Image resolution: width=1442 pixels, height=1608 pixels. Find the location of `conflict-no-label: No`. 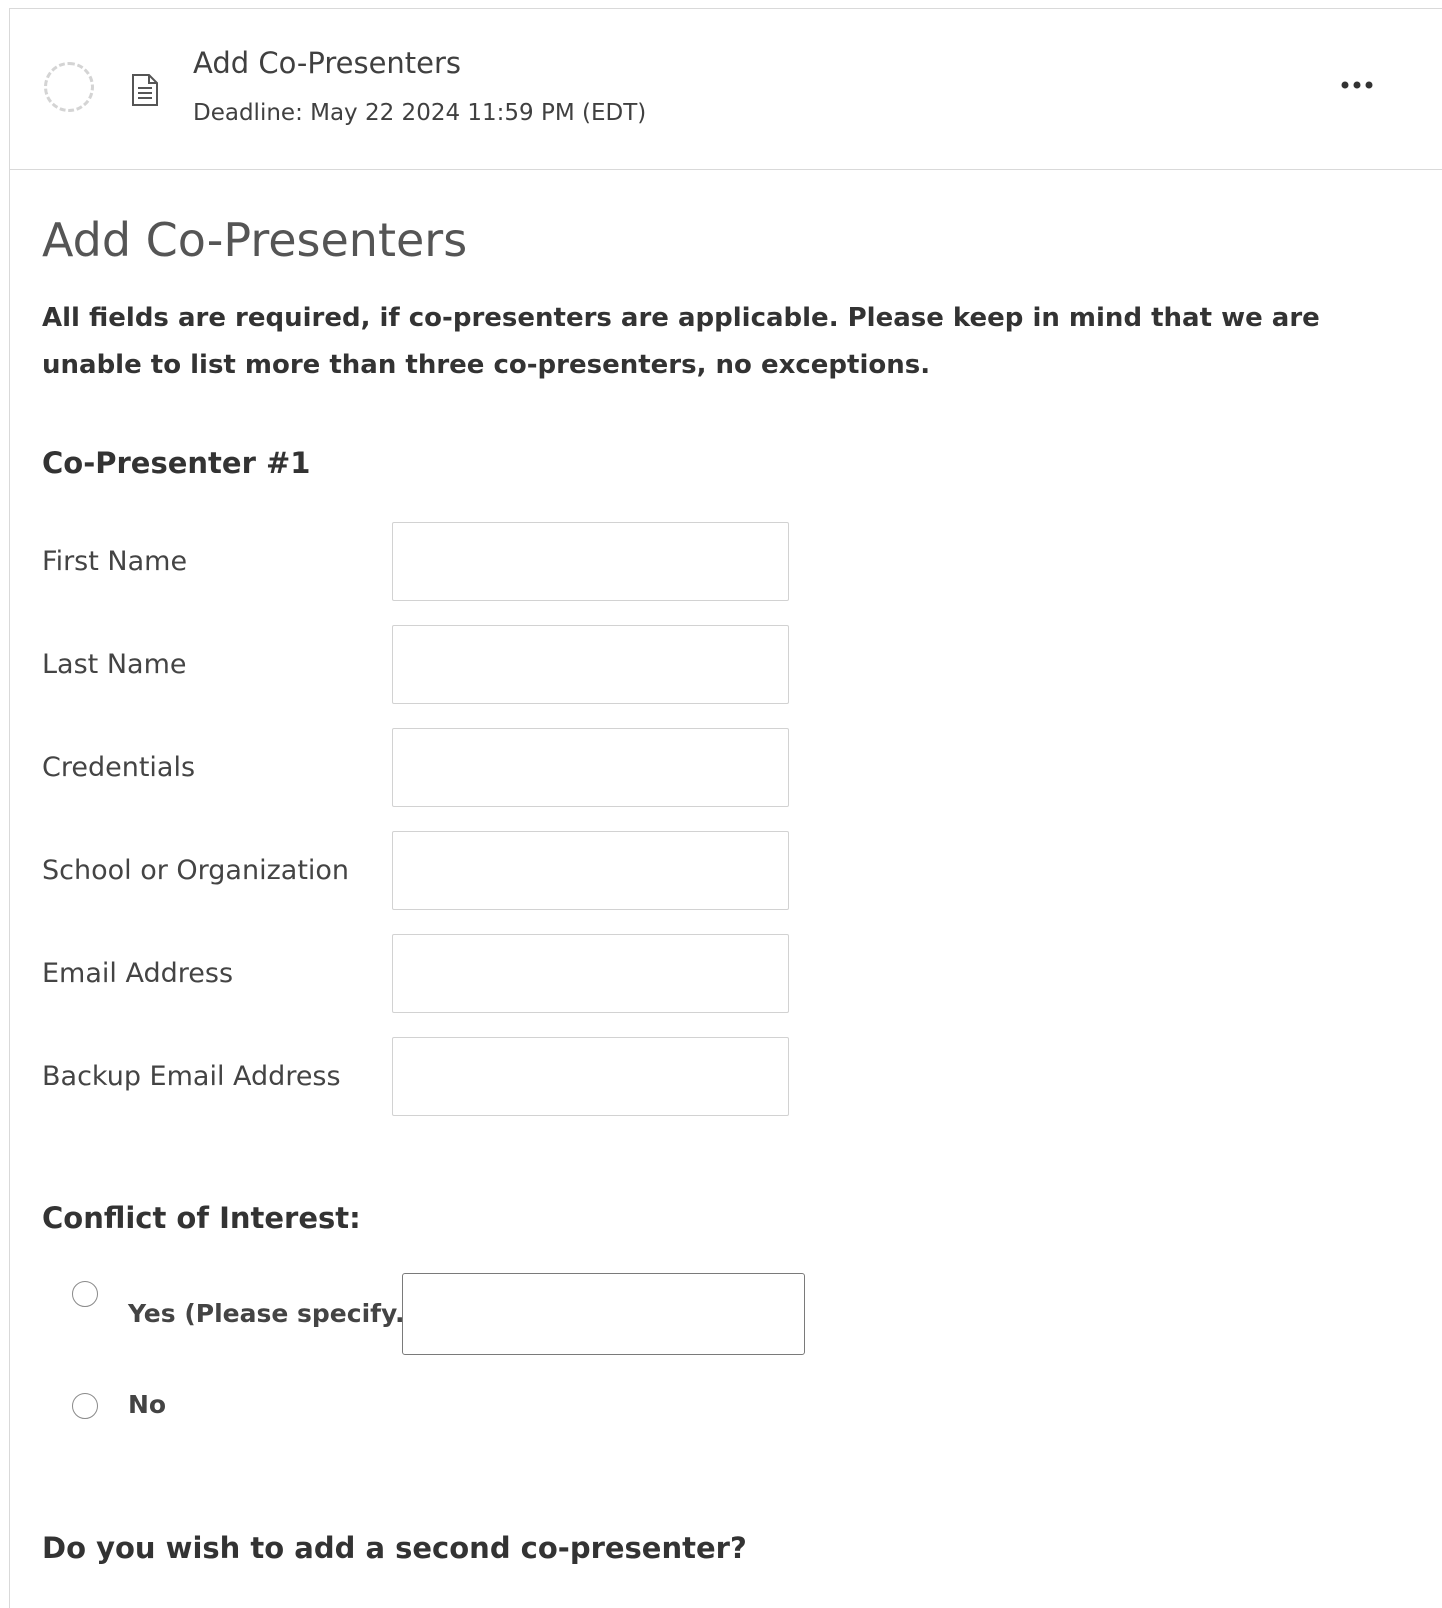

conflict-no-label: No is located at coordinates (147, 1404).